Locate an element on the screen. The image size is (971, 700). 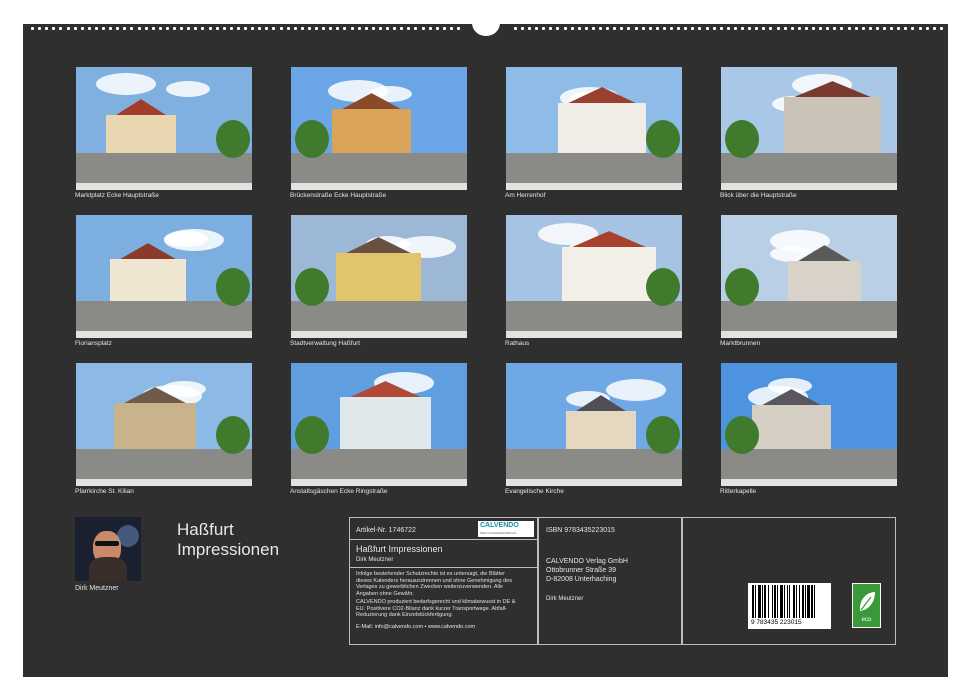
product-title: Haßfurt Impressionen is located at coordinates (399, 549).